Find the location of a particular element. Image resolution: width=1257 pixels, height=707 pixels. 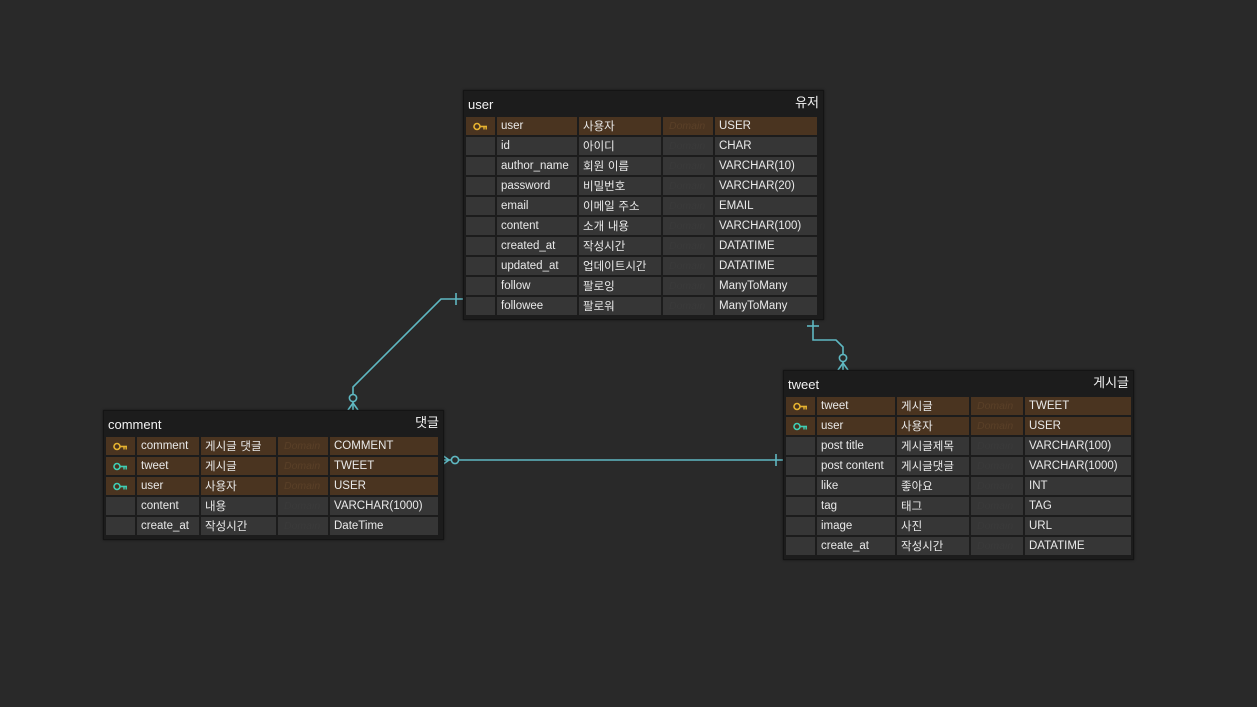

column-row: post content 게시글댓글 Domain VARCHAR(1000) is located at coordinates (958, 466).